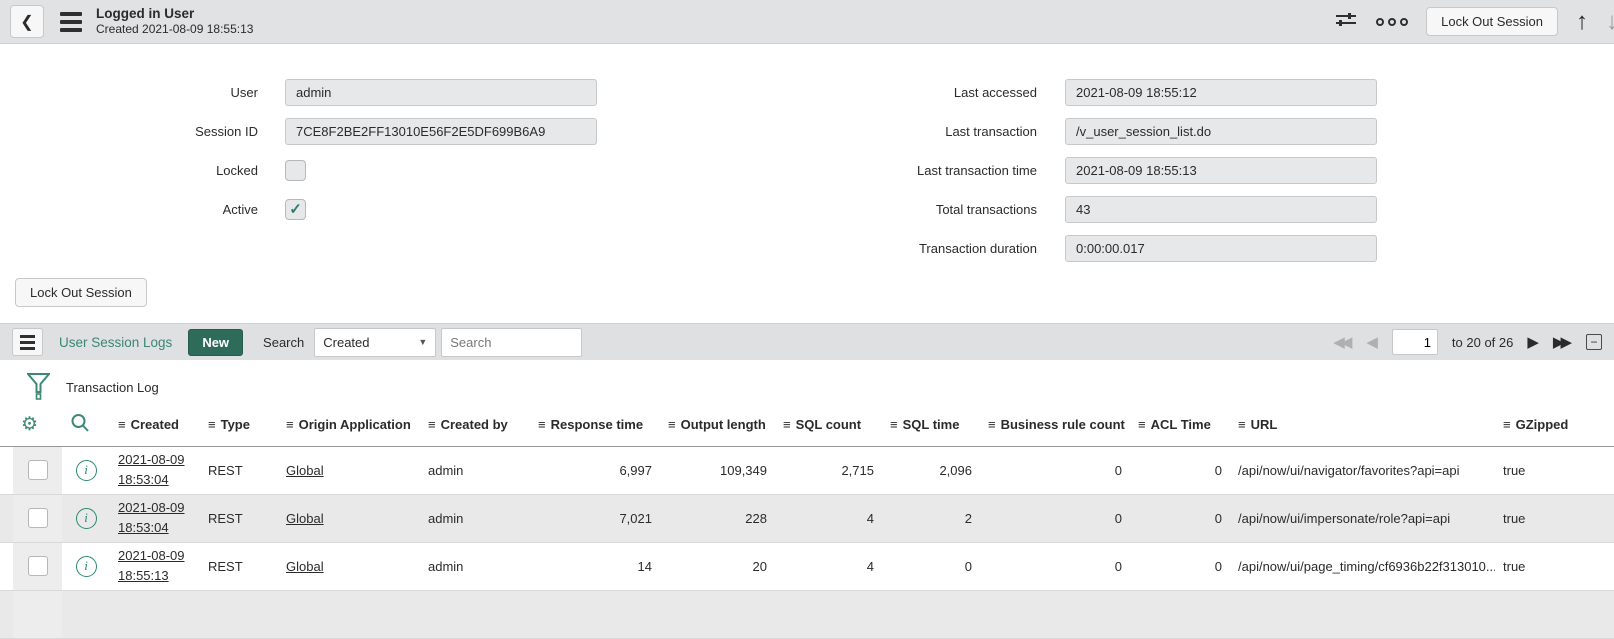  I want to click on form-row-total-transactions: Total transactions 43, so click(1057, 209).